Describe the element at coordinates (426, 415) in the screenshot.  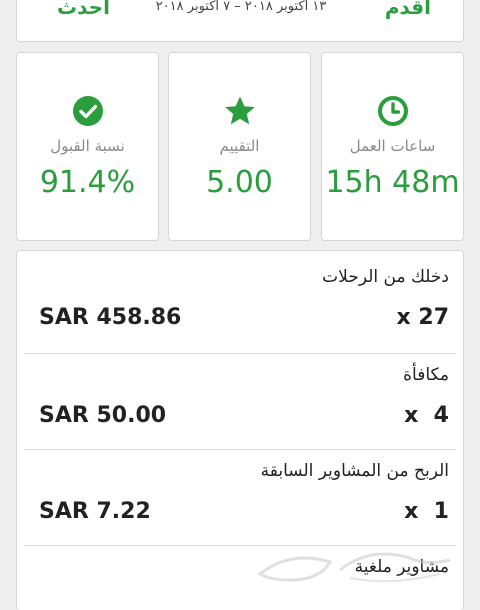
I see `bonus-count: x 4` at that location.